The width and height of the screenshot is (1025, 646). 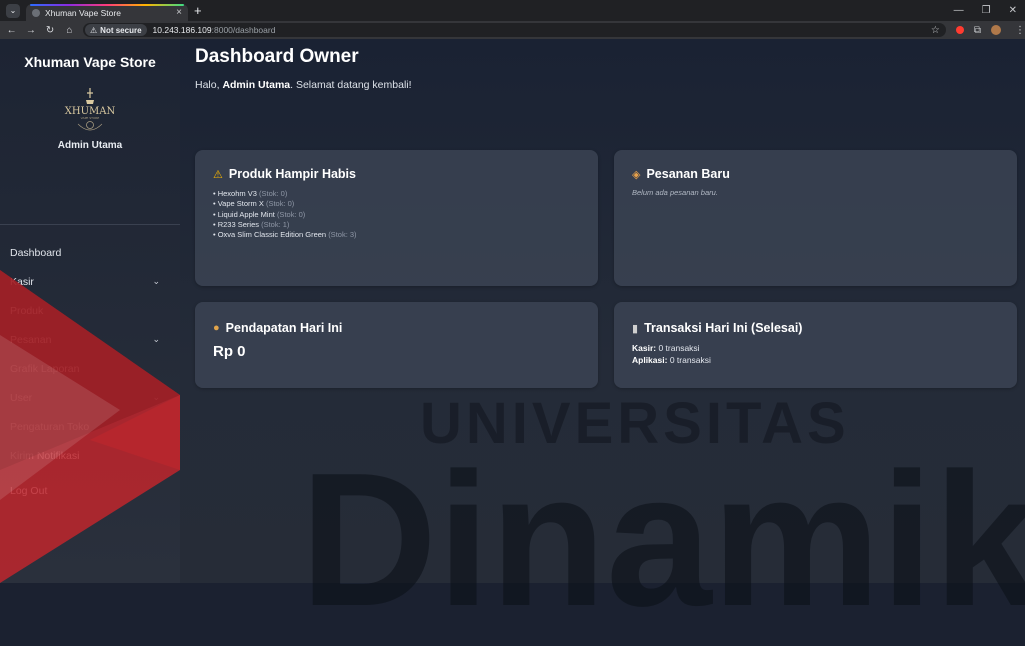 I want to click on new-orders-title: ◈ Pesanan Baru, so click(x=815, y=174).